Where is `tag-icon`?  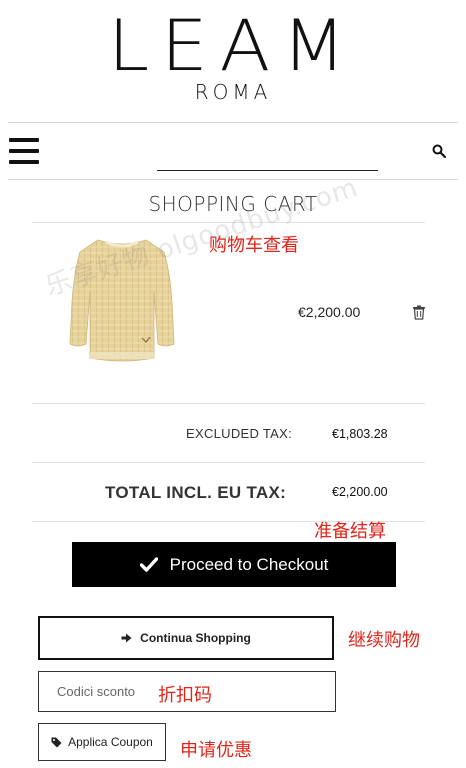
tag-icon is located at coordinates (56, 742).